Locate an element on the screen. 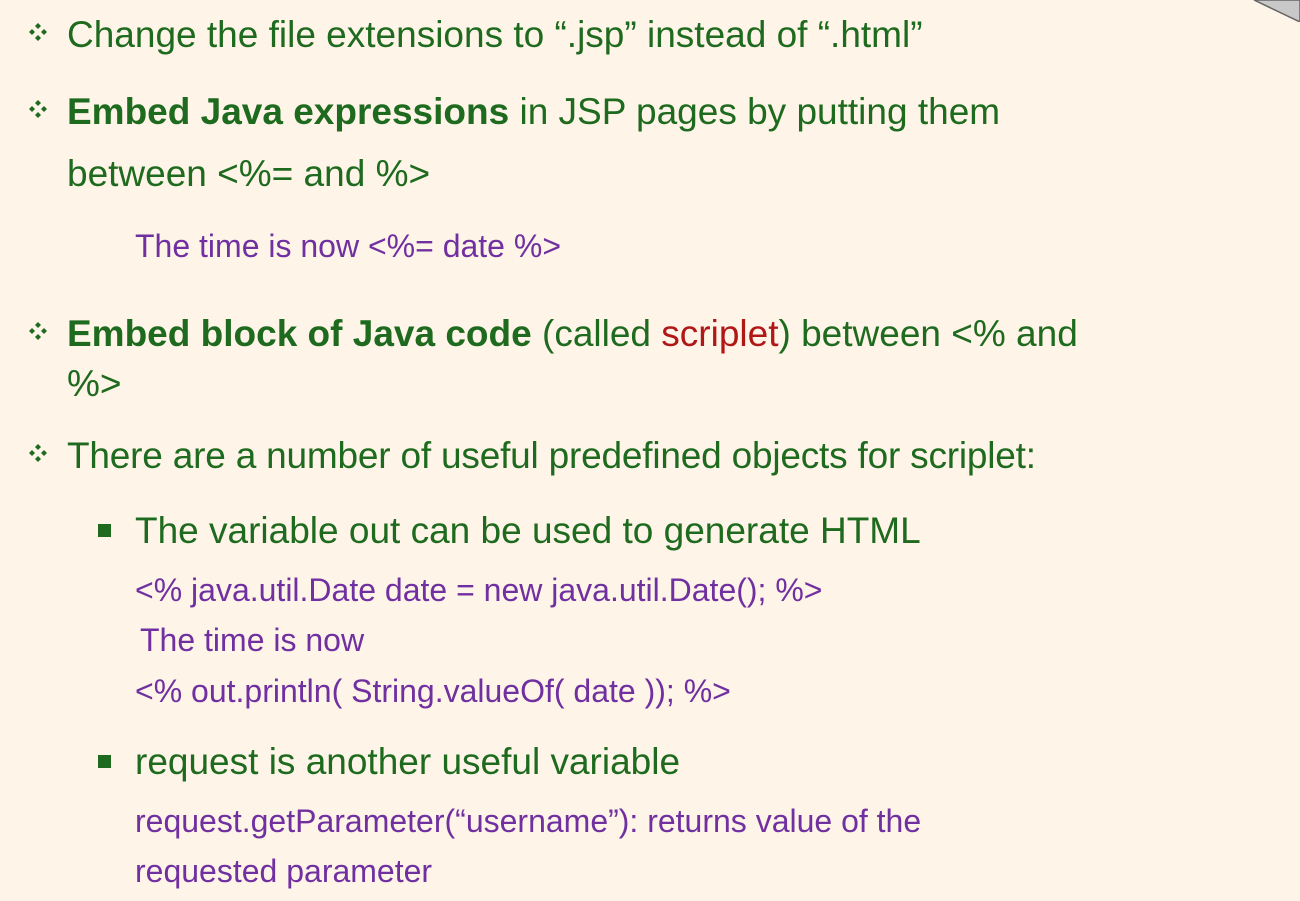  bullet-text: in JSP pages by putting them is located at coordinates (755, 111).